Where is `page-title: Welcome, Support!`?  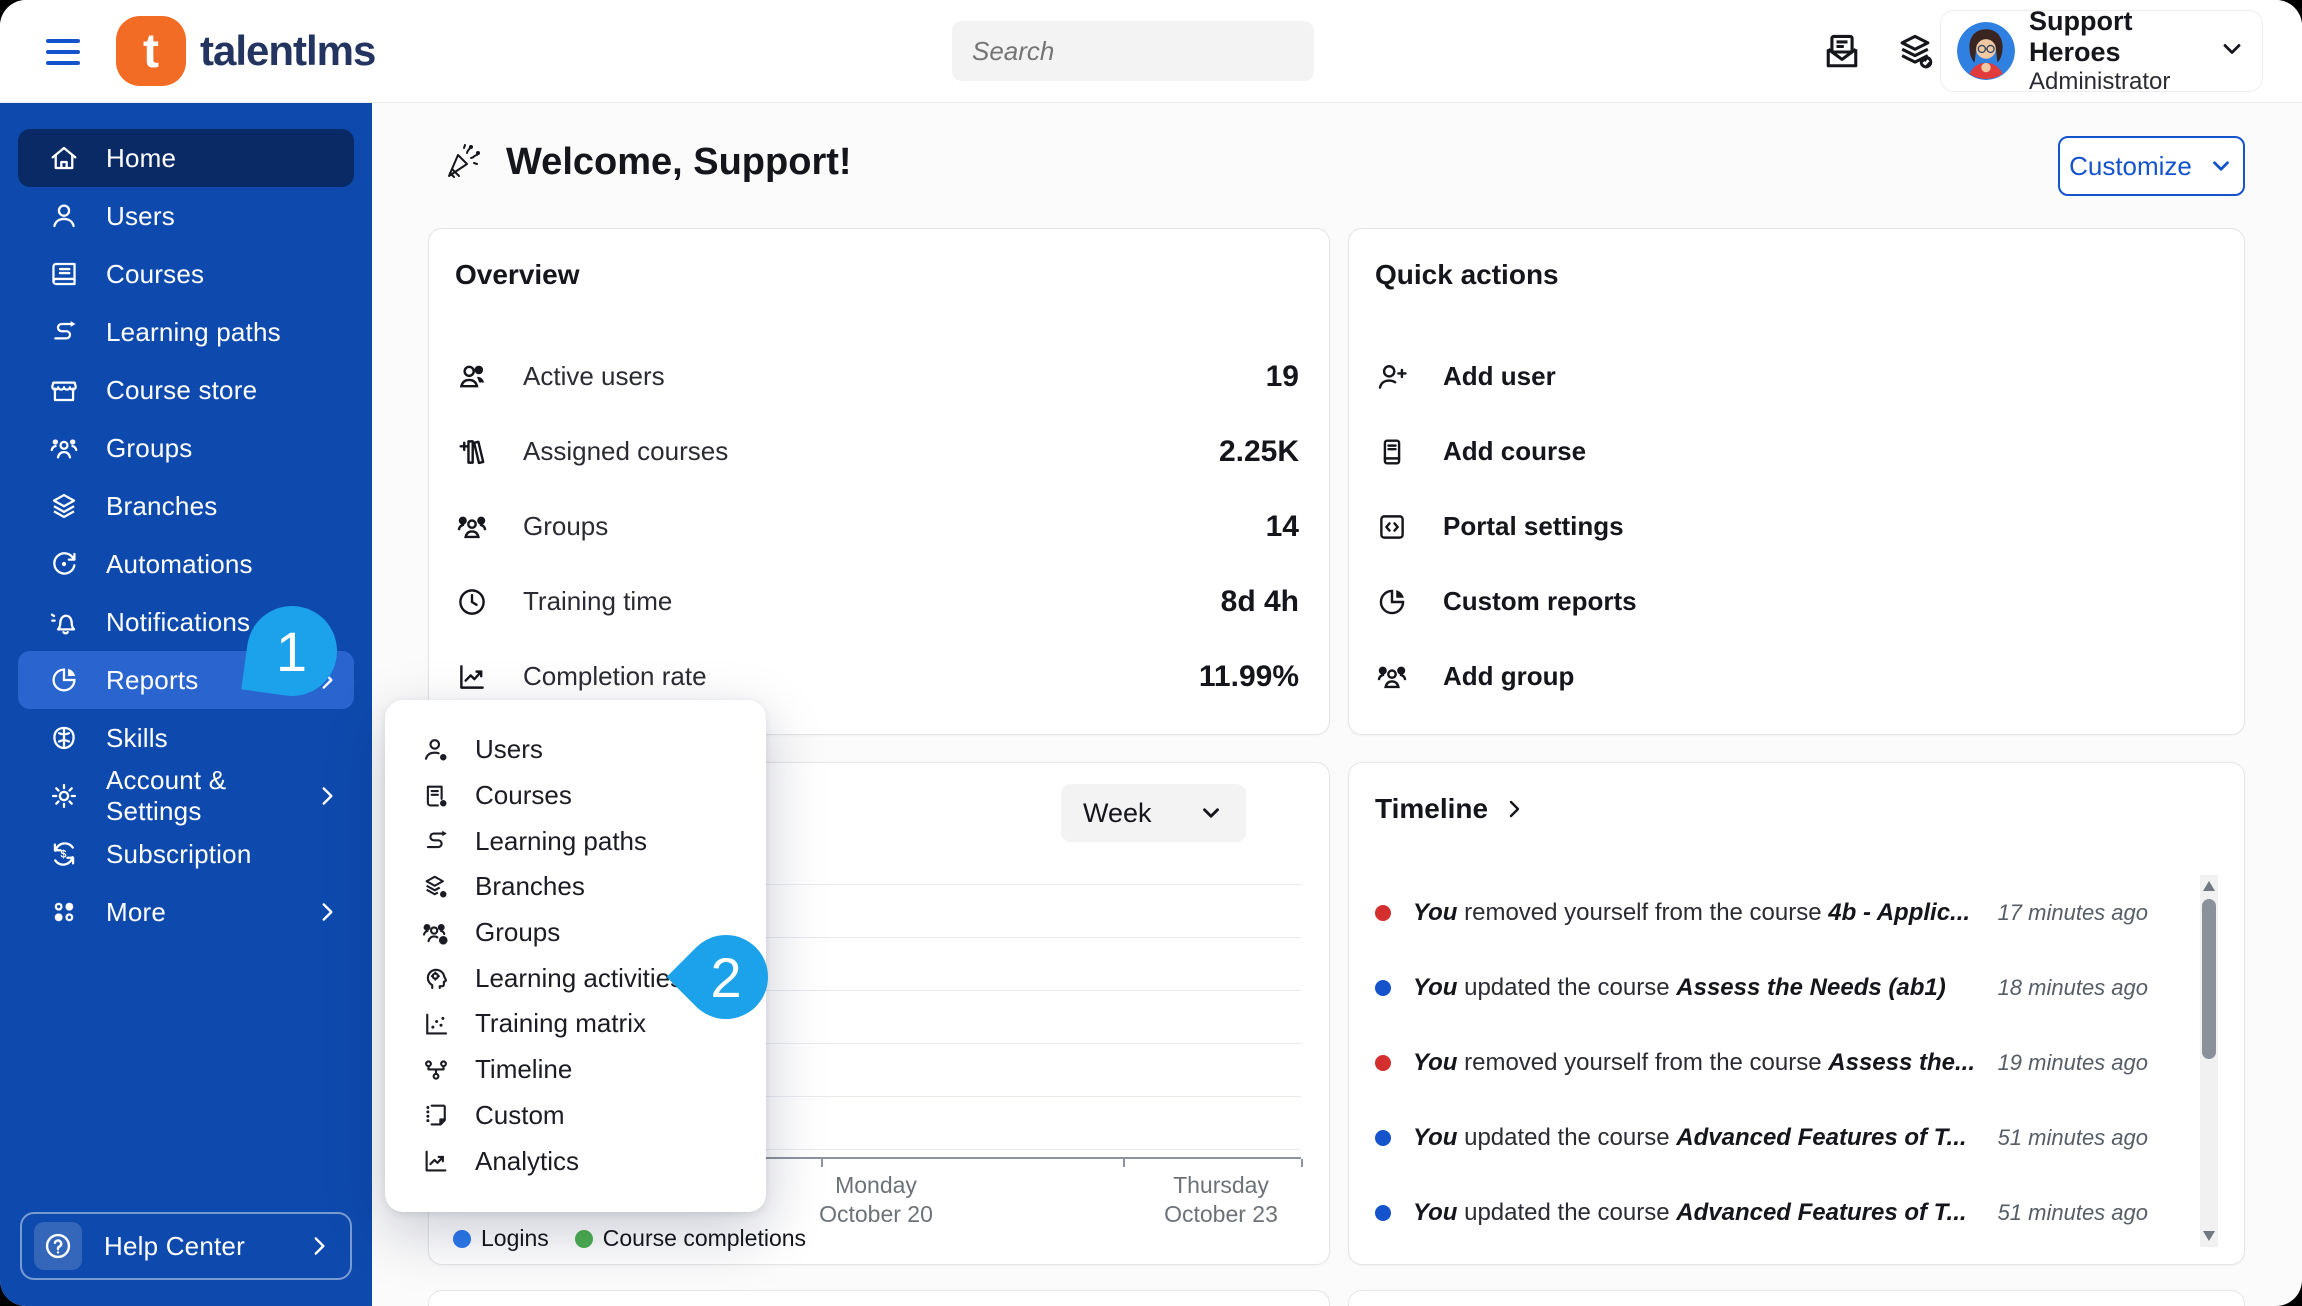 page-title: Welcome, Support! is located at coordinates (679, 162).